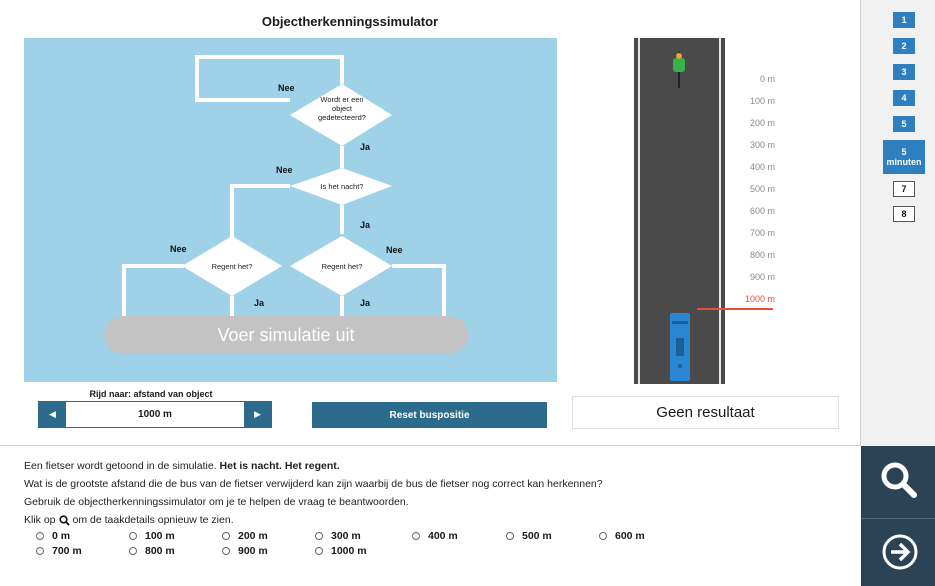 This screenshot has height=586, width=935. Describe the element at coordinates (153, 520) in the screenshot. I see `task-line-4-end: om de taakdetails opnieuw te zien.` at that location.